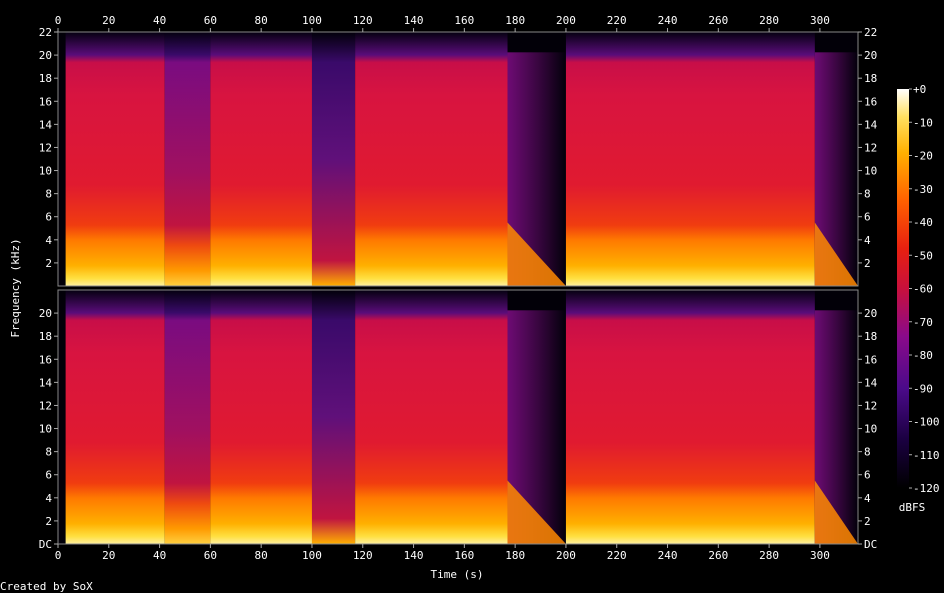 This screenshot has width=944, height=593. What do you see at coordinates (867, 217) in the screenshot?
I see `channel-1-y-tick-label-right: 6` at bounding box center [867, 217].